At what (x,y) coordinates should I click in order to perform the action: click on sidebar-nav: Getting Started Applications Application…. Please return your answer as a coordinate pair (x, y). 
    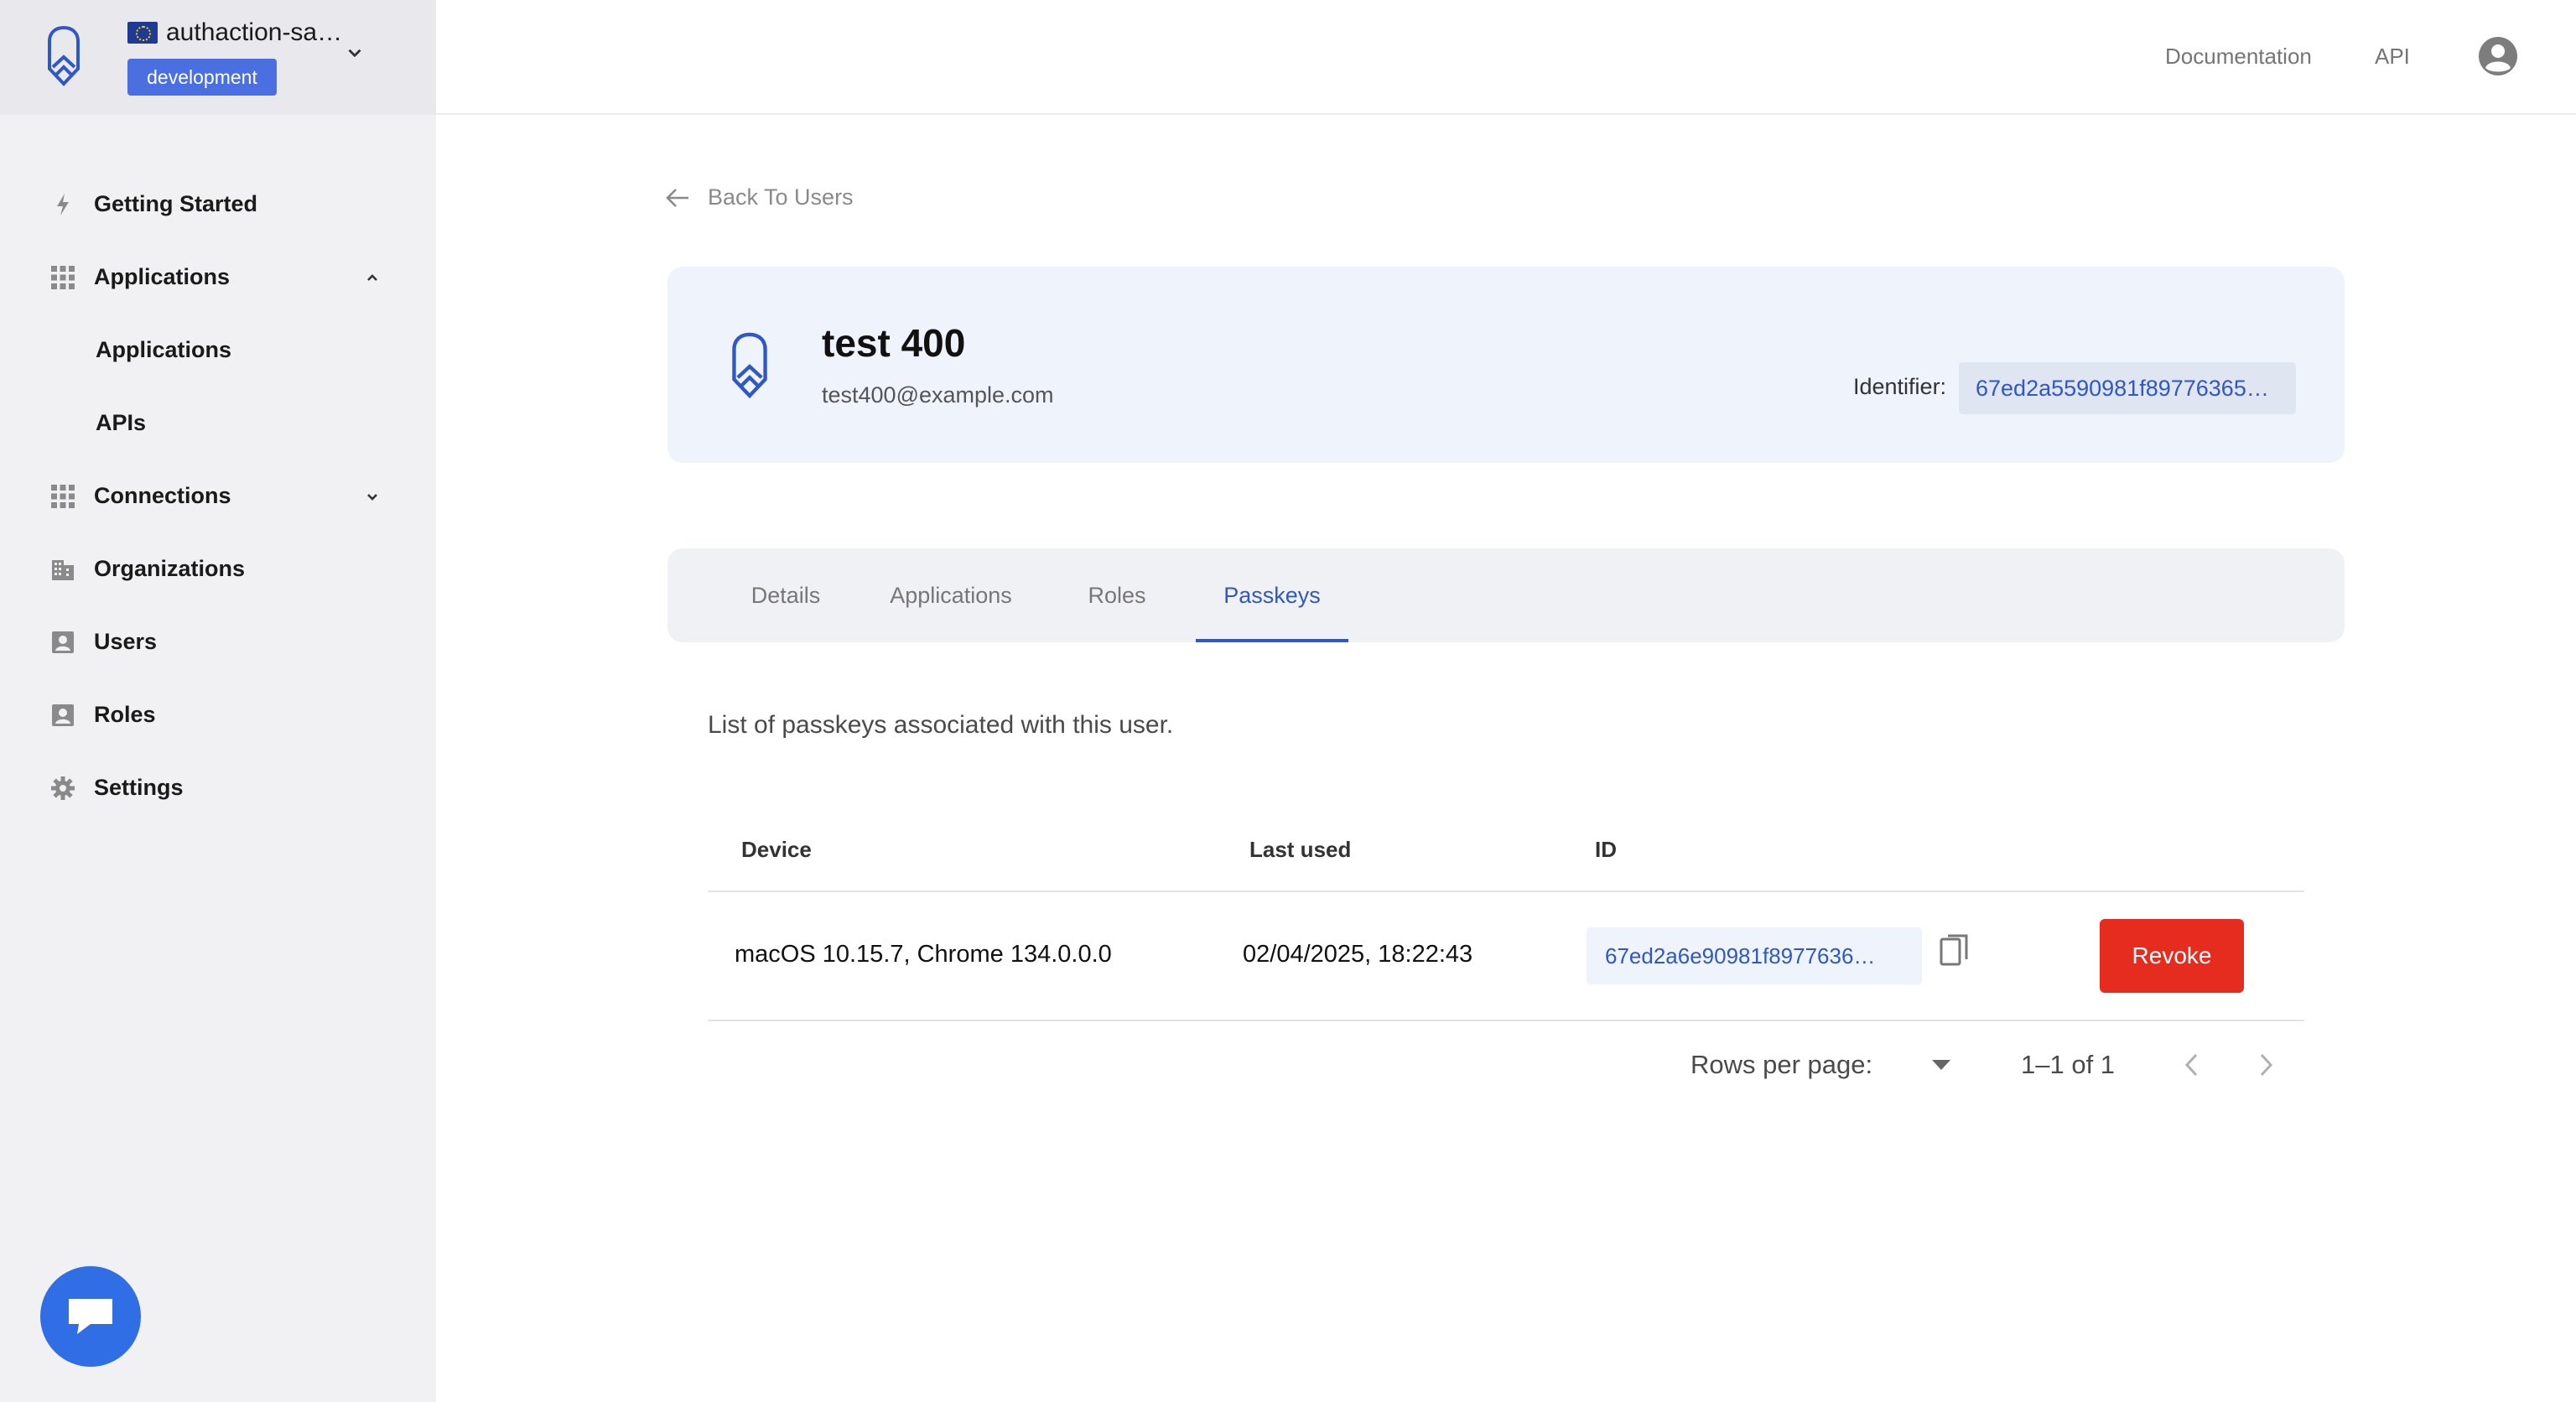
    Looking at the image, I should click on (218, 496).